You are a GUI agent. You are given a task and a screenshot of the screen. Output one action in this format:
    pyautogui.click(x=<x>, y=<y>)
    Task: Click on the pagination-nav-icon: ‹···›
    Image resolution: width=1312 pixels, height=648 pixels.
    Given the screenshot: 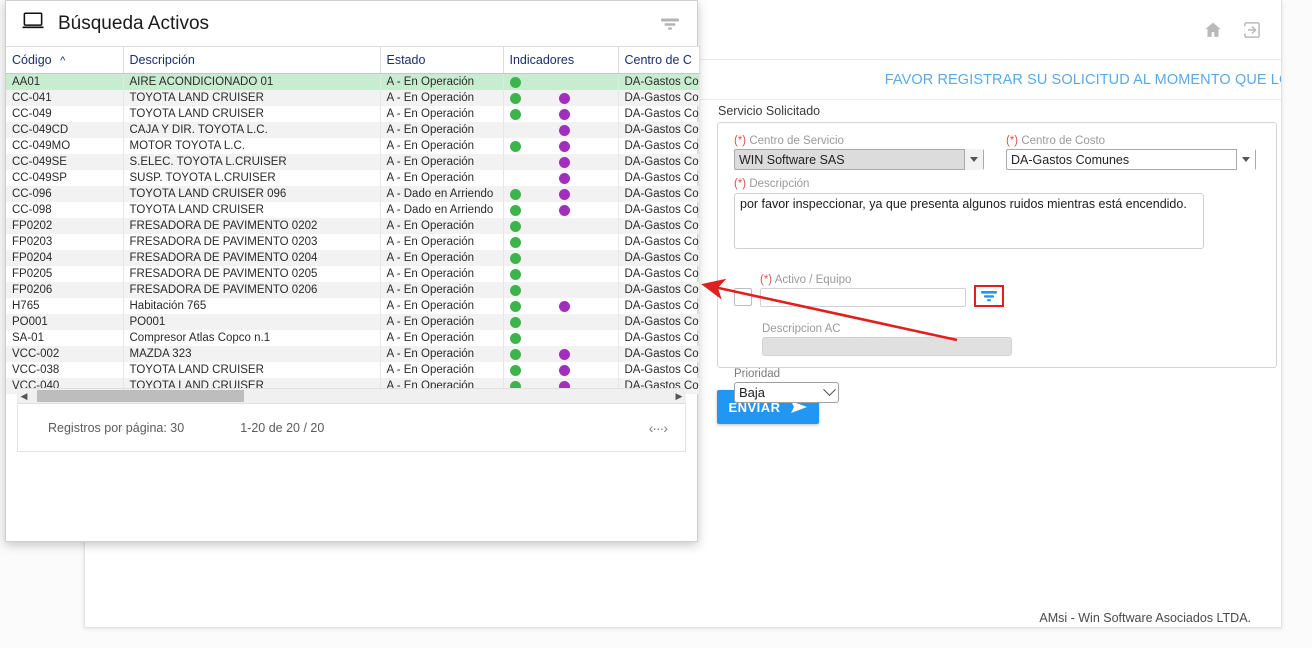 What is the action you would take?
    pyautogui.click(x=658, y=428)
    